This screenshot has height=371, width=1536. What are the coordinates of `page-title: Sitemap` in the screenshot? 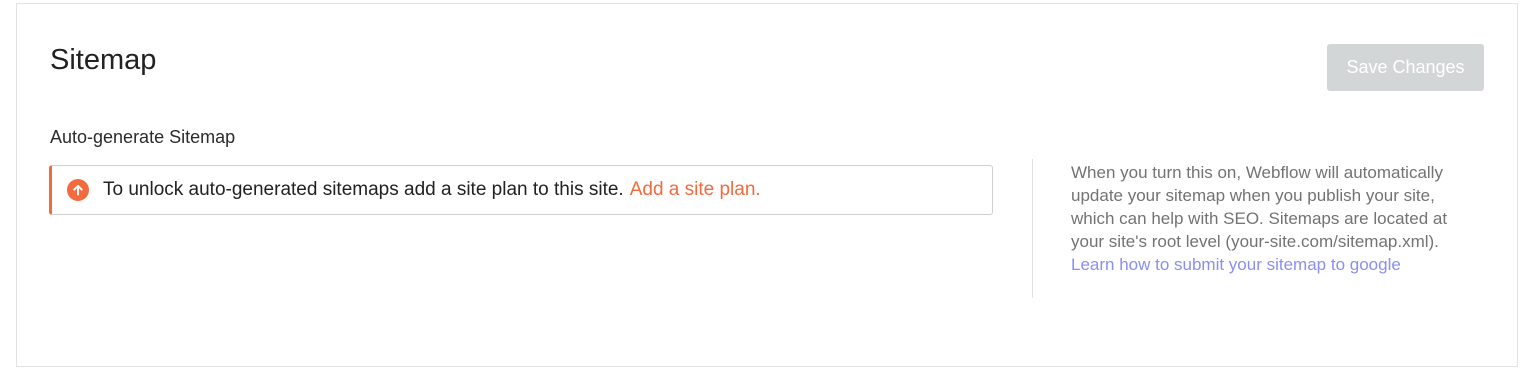 It's located at (103, 60).